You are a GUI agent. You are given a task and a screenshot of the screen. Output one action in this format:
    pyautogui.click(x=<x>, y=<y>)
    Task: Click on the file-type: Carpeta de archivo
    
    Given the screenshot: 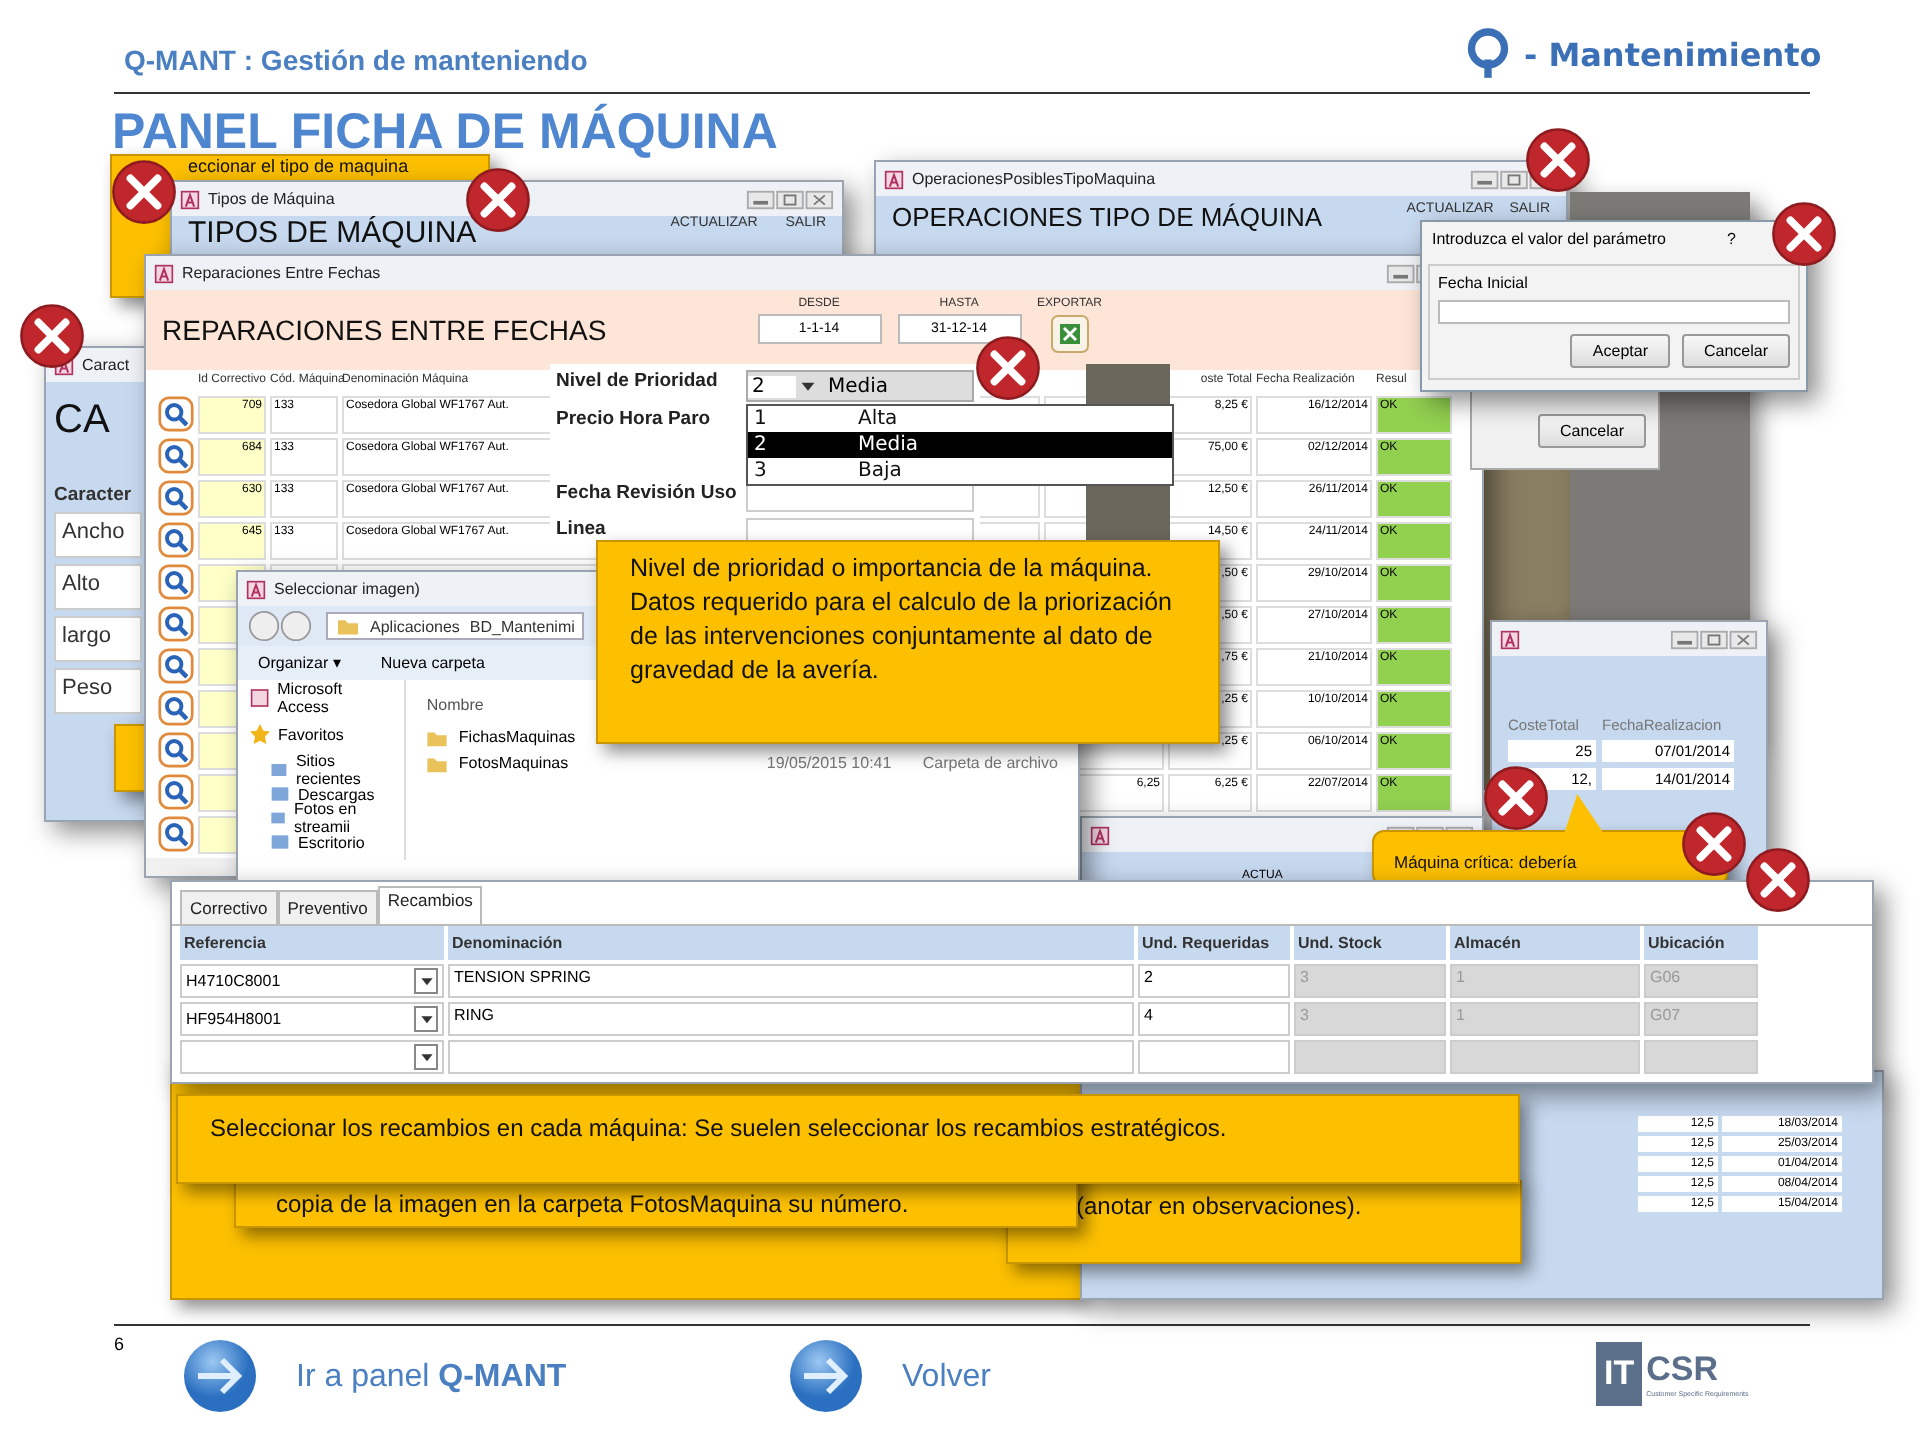 What is the action you would take?
    pyautogui.click(x=990, y=763)
    